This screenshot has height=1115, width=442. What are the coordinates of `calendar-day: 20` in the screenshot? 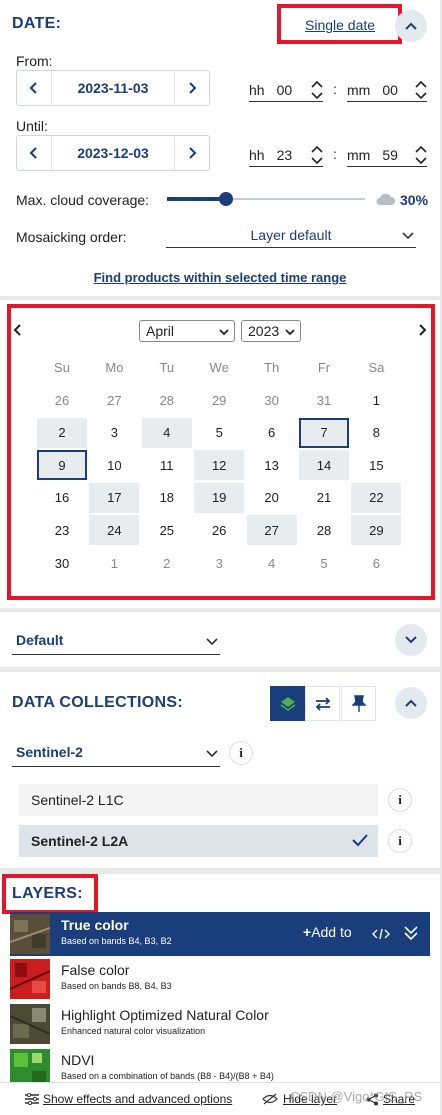 It's located at (272, 498).